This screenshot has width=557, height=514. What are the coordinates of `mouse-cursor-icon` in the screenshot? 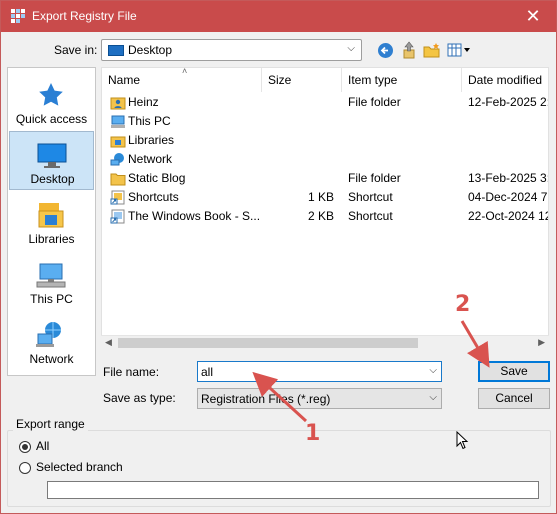 It's located at (462, 440).